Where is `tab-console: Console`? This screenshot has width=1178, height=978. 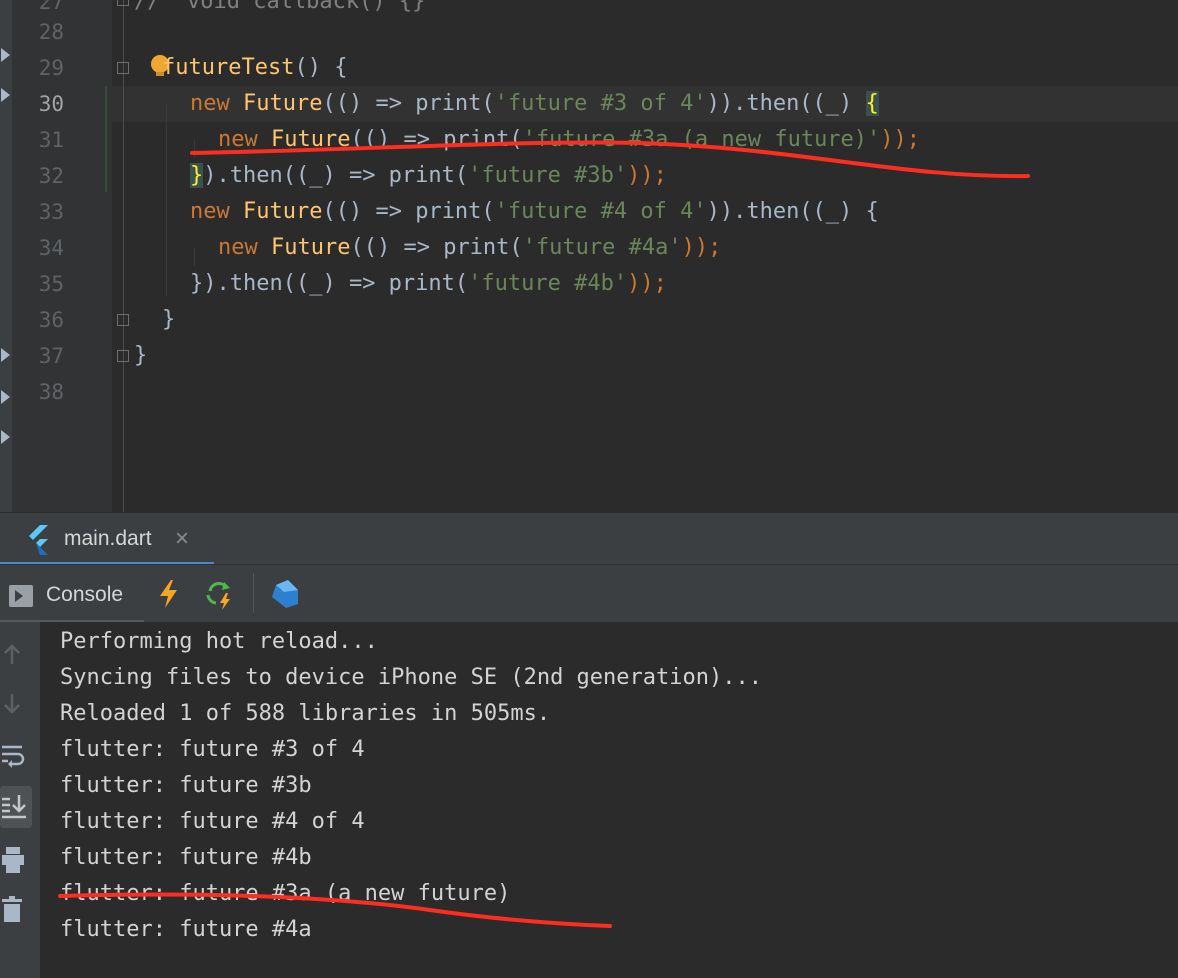
tab-console: Console is located at coordinates (72, 594).